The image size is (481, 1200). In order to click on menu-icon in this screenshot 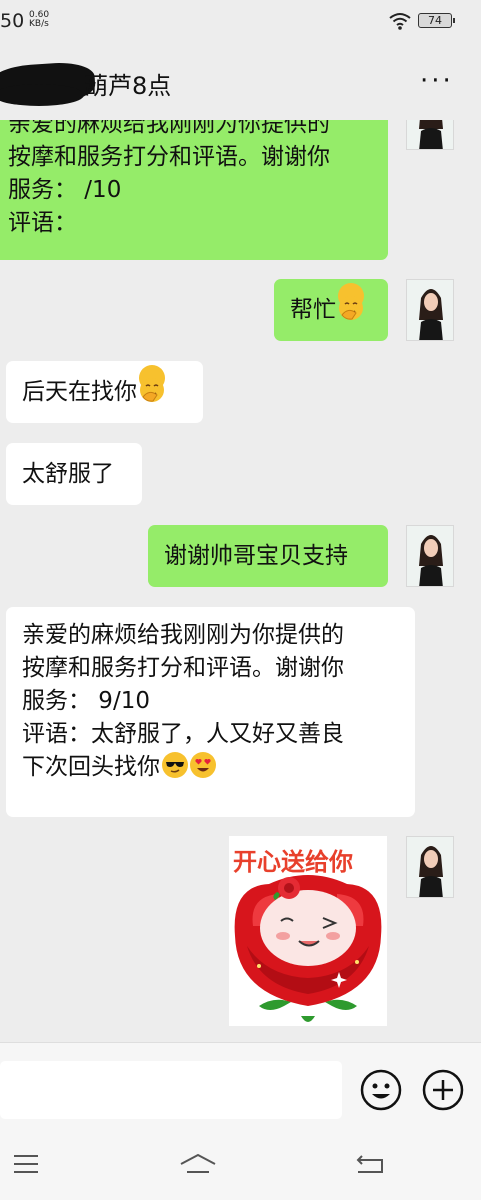, I will do `click(26, 1166)`.